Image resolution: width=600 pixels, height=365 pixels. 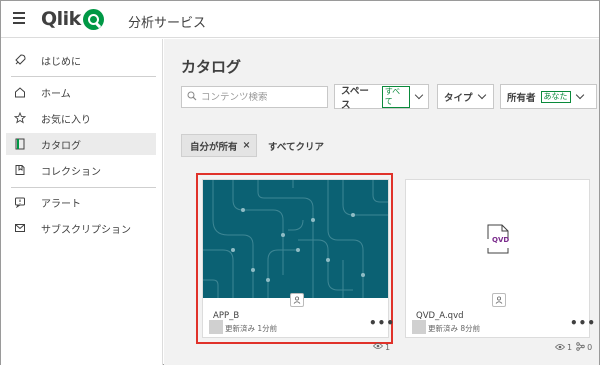 What do you see at coordinates (295, 239) in the screenshot?
I see `app-thumbnail` at bounding box center [295, 239].